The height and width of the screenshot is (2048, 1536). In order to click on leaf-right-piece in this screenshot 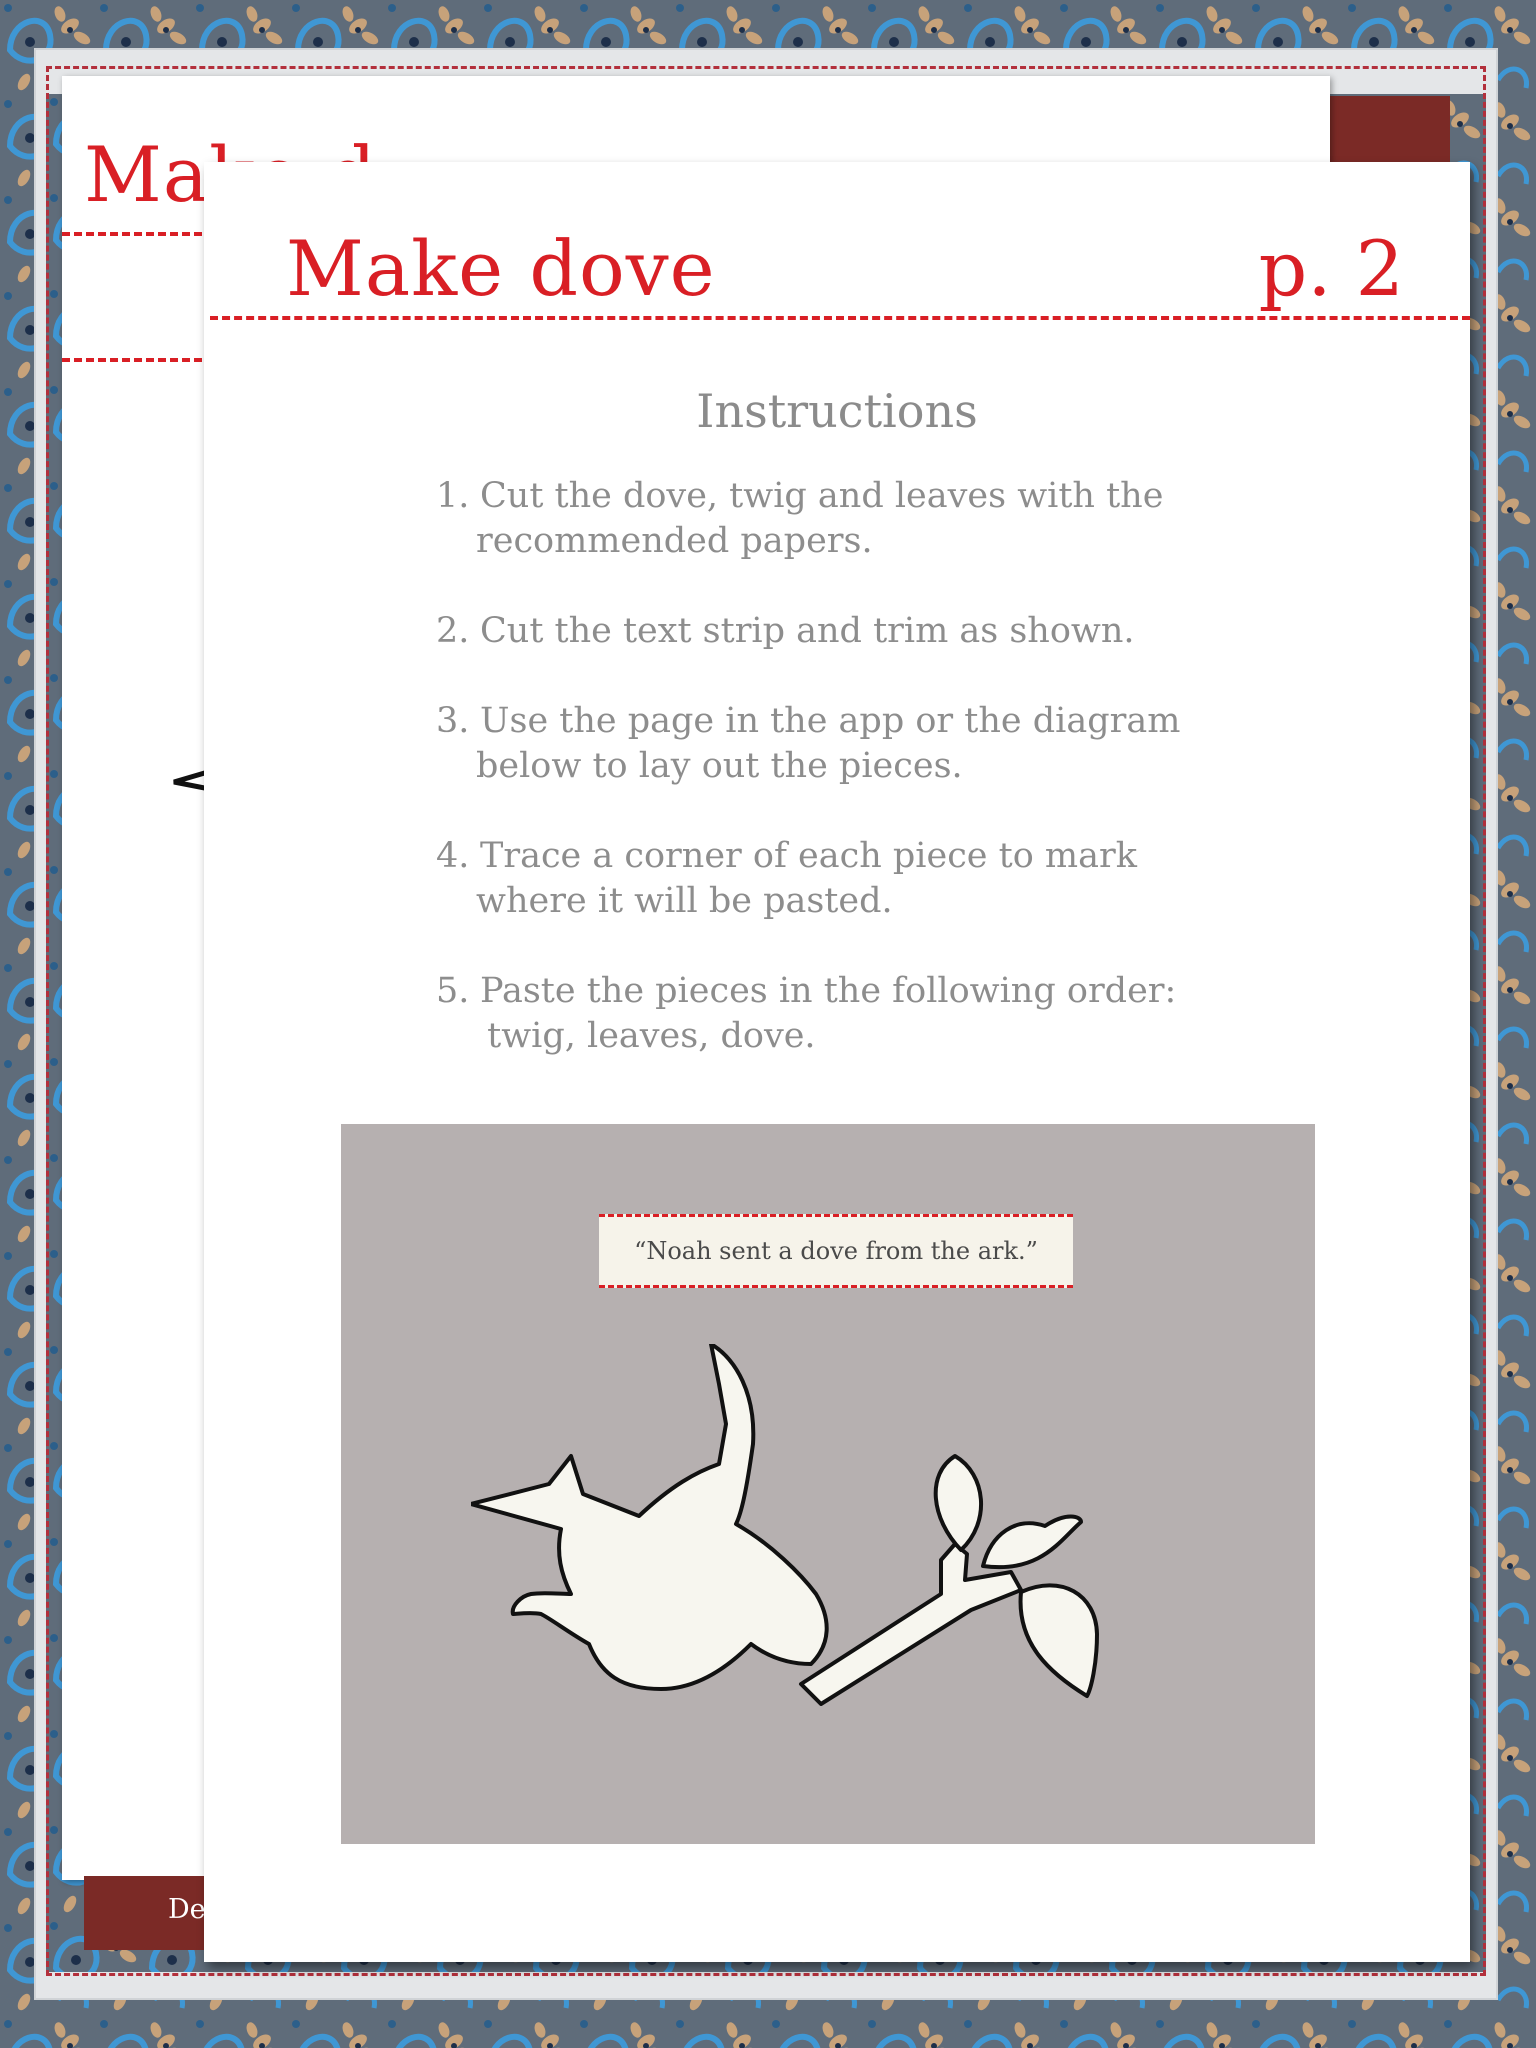, I will do `click(1032, 1542)`.